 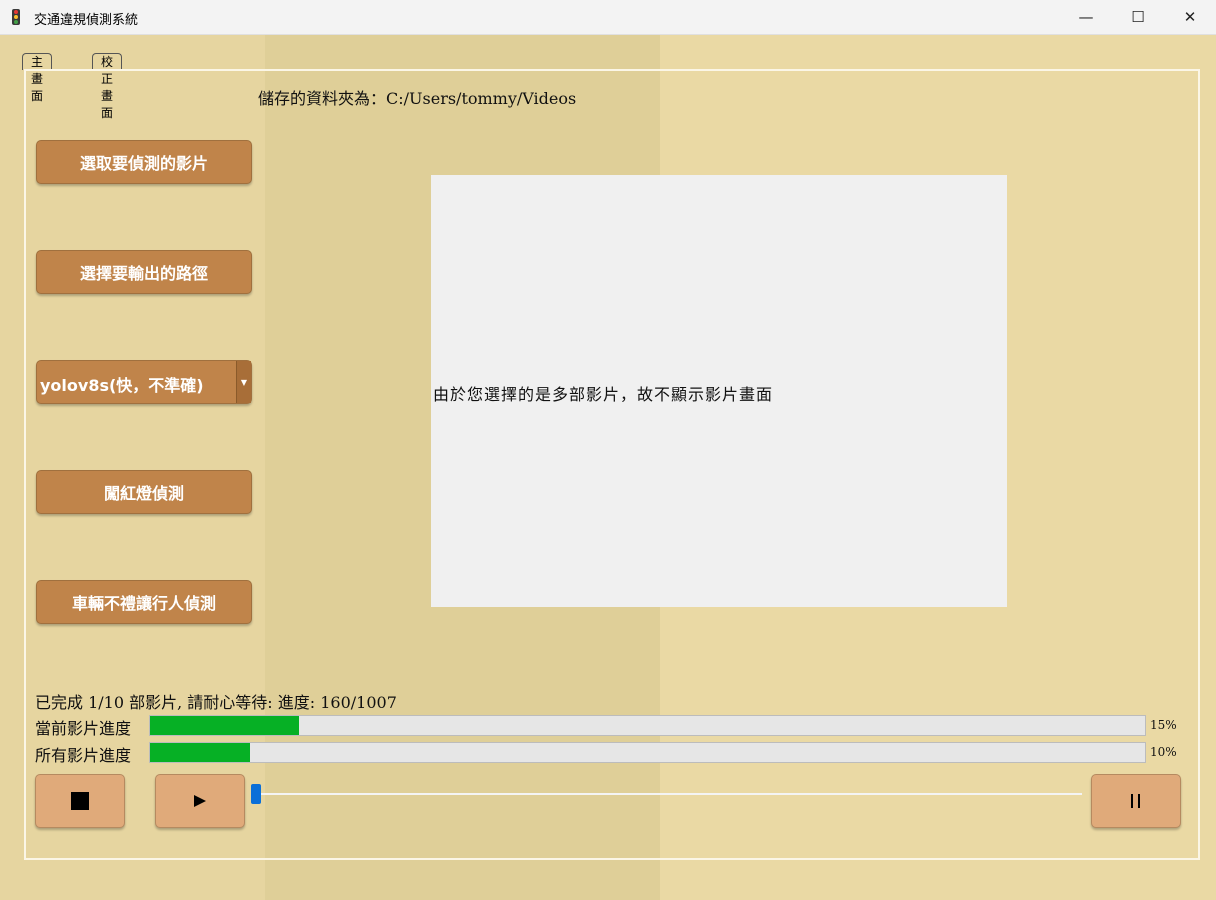 I want to click on stop-icon, so click(x=80, y=801).